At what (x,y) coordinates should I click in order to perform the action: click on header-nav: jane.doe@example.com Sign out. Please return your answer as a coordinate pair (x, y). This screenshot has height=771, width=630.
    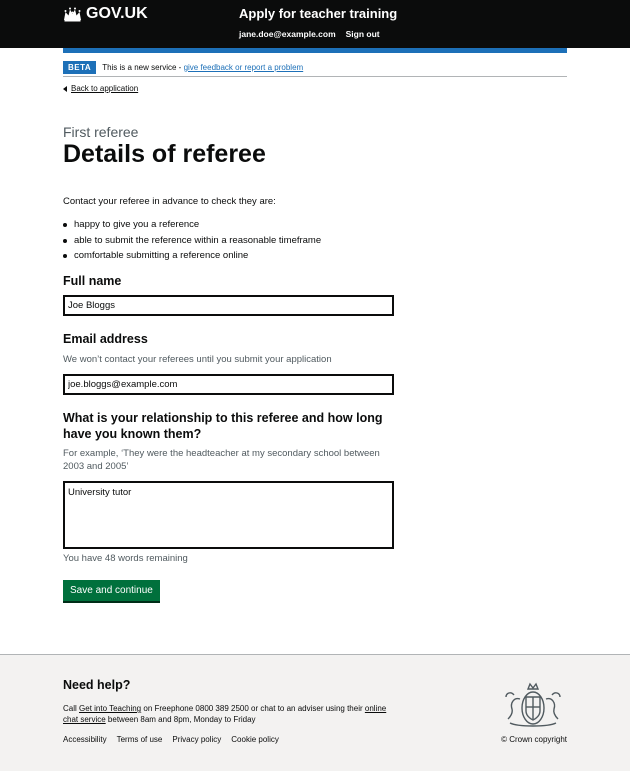
    Looking at the image, I should click on (309, 34).